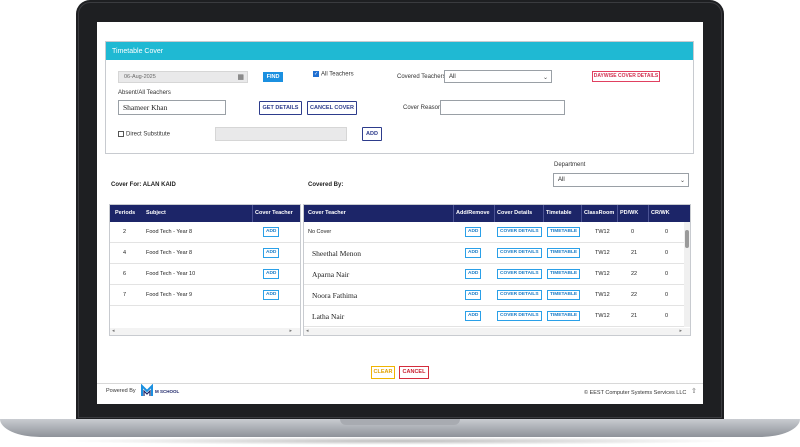 Image resolution: width=800 pixels, height=447 pixels. Describe the element at coordinates (659, 213) in the screenshot. I see `col-cr-wk: CR/WK` at that location.